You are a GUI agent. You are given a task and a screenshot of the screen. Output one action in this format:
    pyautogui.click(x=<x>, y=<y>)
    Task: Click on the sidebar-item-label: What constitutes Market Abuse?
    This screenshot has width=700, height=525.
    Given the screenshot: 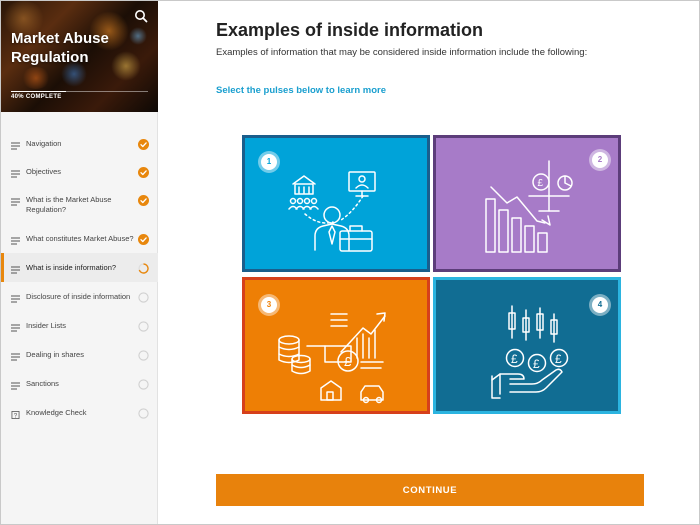 What is the action you would take?
    pyautogui.click(x=80, y=238)
    